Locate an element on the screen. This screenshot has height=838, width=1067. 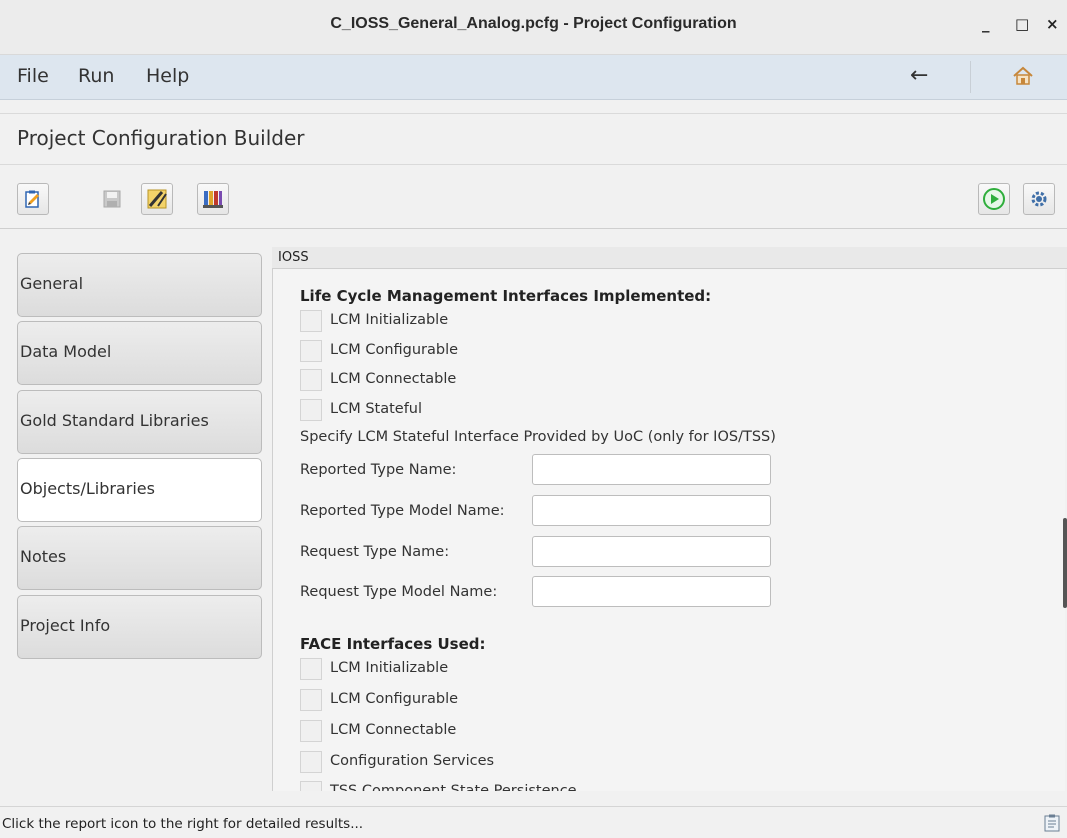
request-type-model-name-input is located at coordinates (651, 591).